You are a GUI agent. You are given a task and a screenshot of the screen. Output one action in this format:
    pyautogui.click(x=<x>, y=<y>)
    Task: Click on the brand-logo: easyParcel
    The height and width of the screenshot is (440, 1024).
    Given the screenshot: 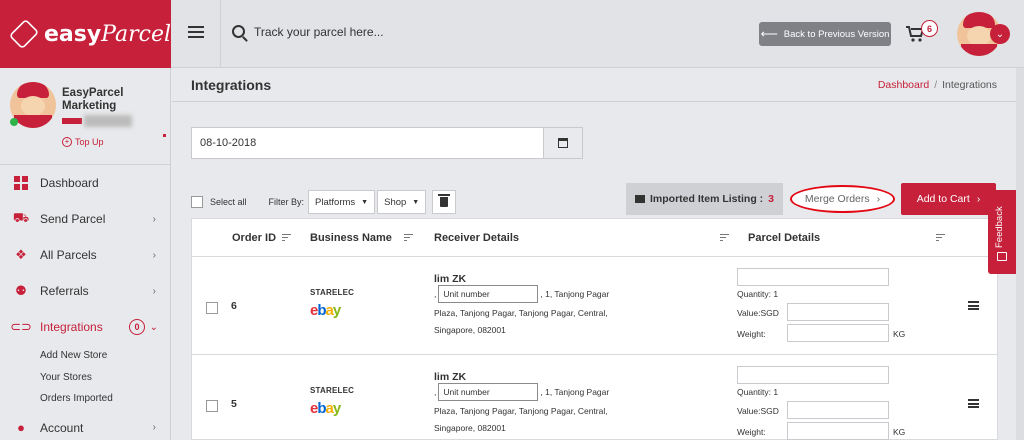 What is the action you would take?
    pyautogui.click(x=85, y=34)
    